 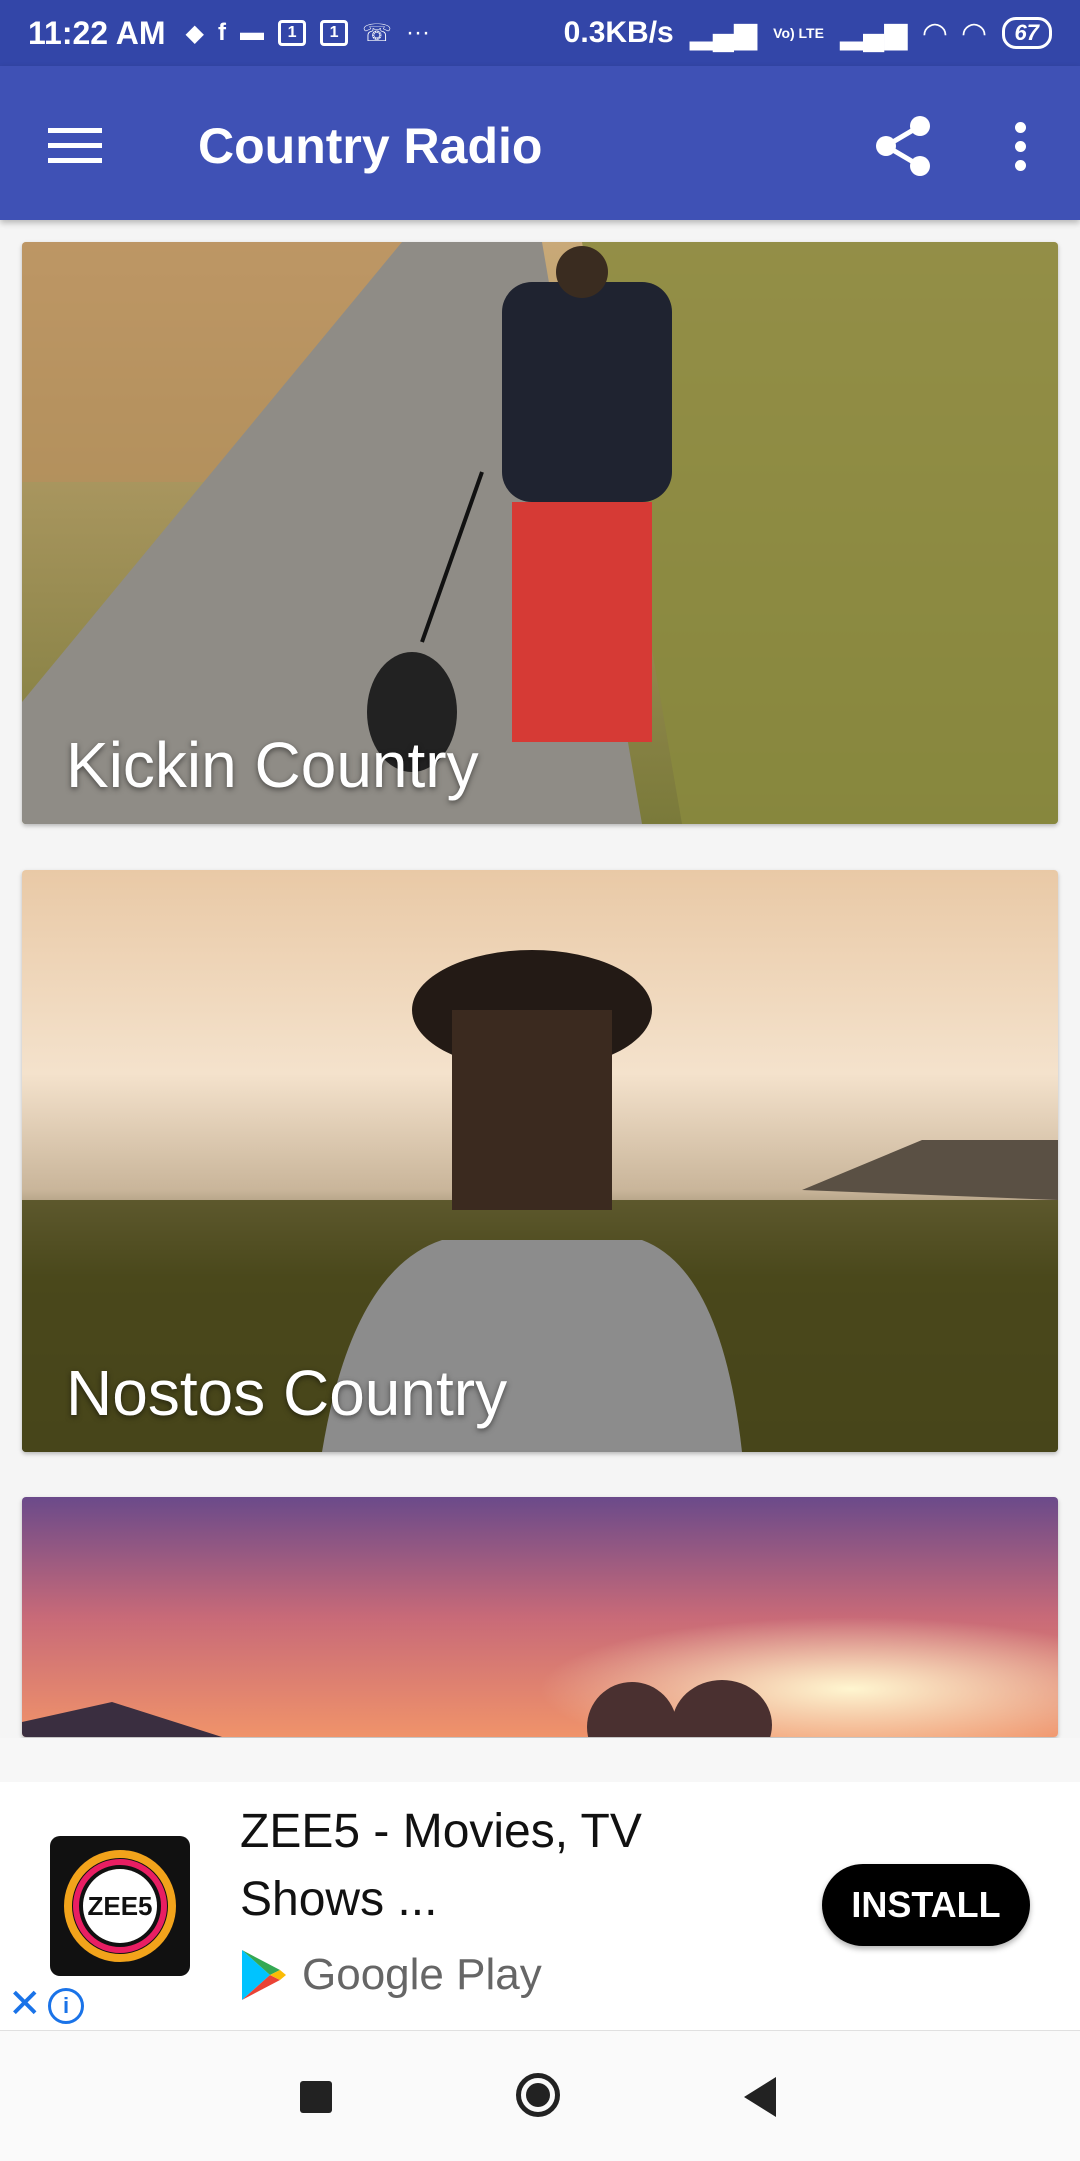 I want to click on app-bar: Country Radio, so click(x=540, y=143).